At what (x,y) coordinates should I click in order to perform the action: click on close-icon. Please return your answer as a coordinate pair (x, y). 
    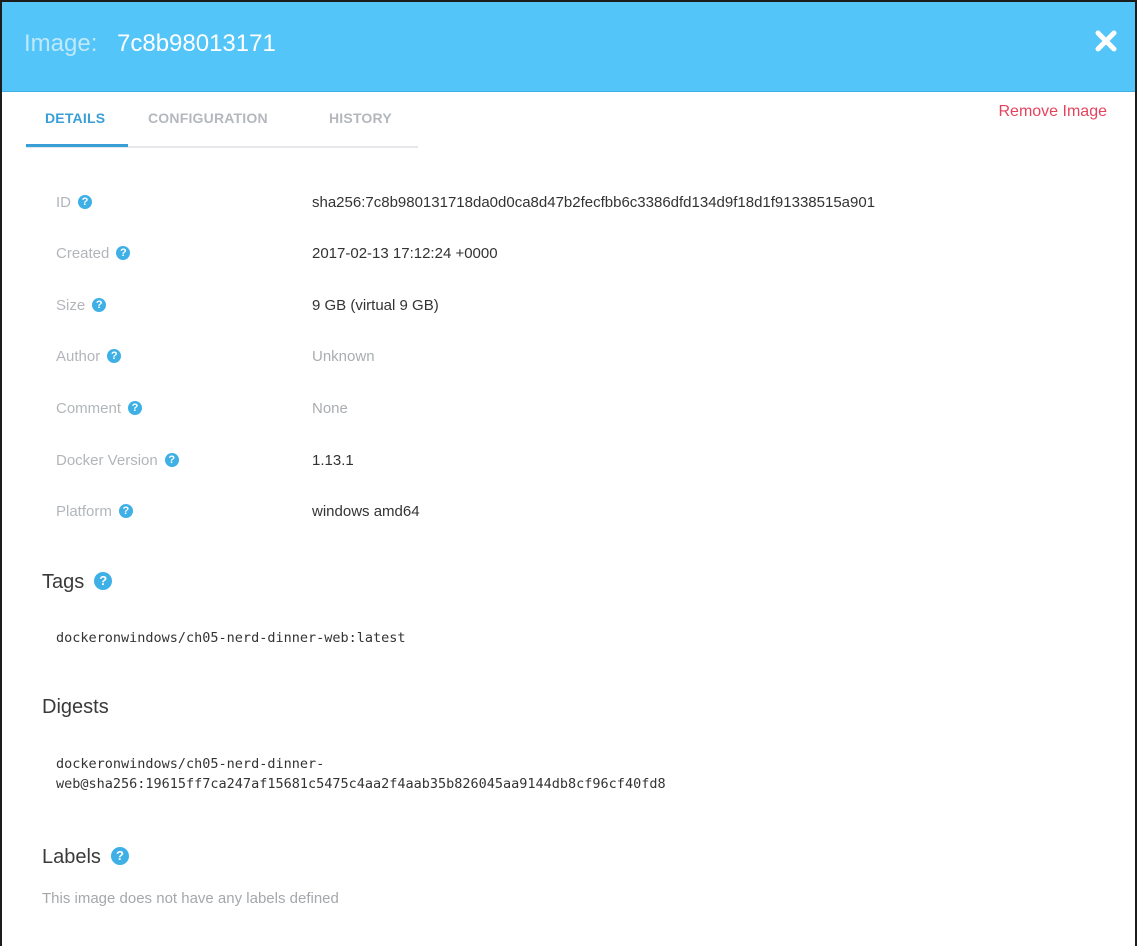
    Looking at the image, I should click on (1106, 41).